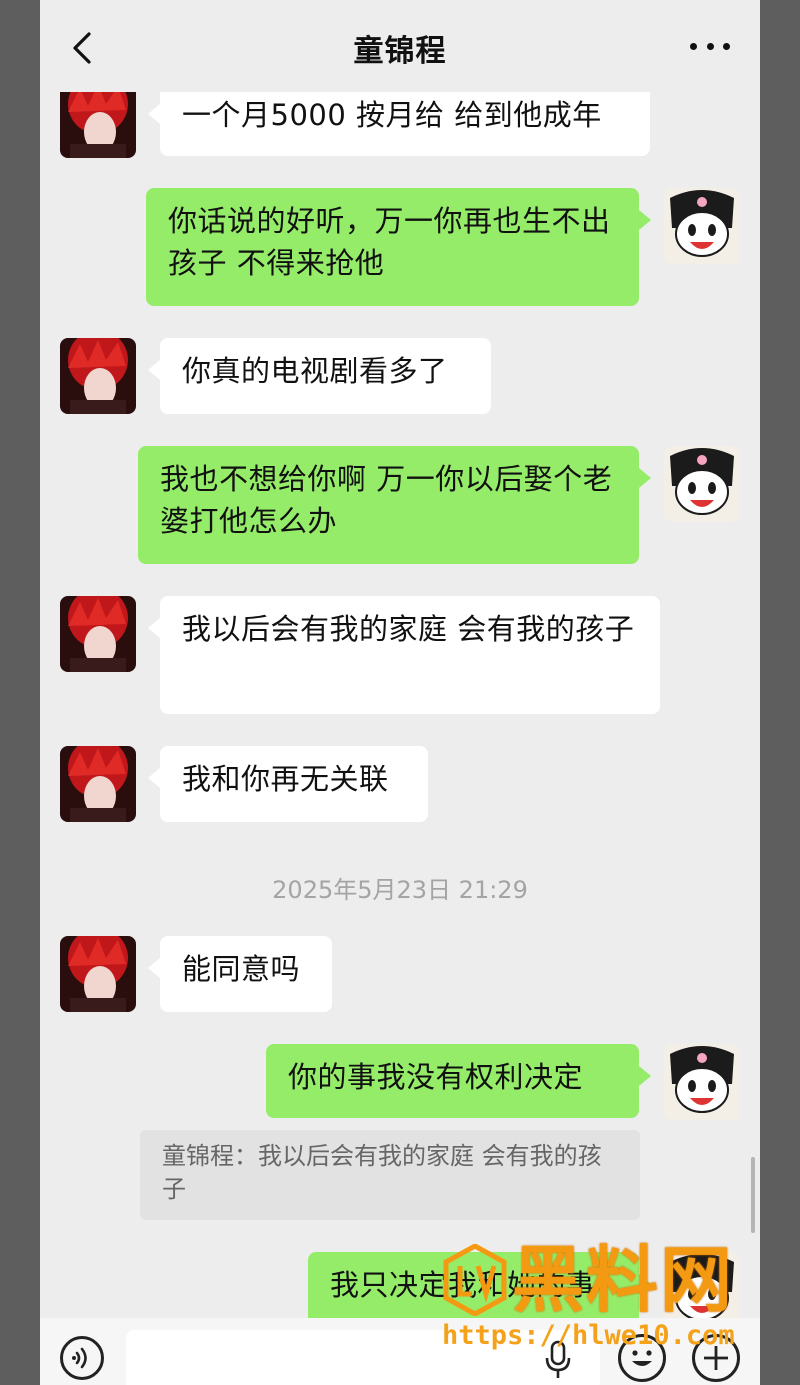 This screenshot has height=1385, width=800. What do you see at coordinates (693, 46) in the screenshot?
I see `more-dots-icon` at bounding box center [693, 46].